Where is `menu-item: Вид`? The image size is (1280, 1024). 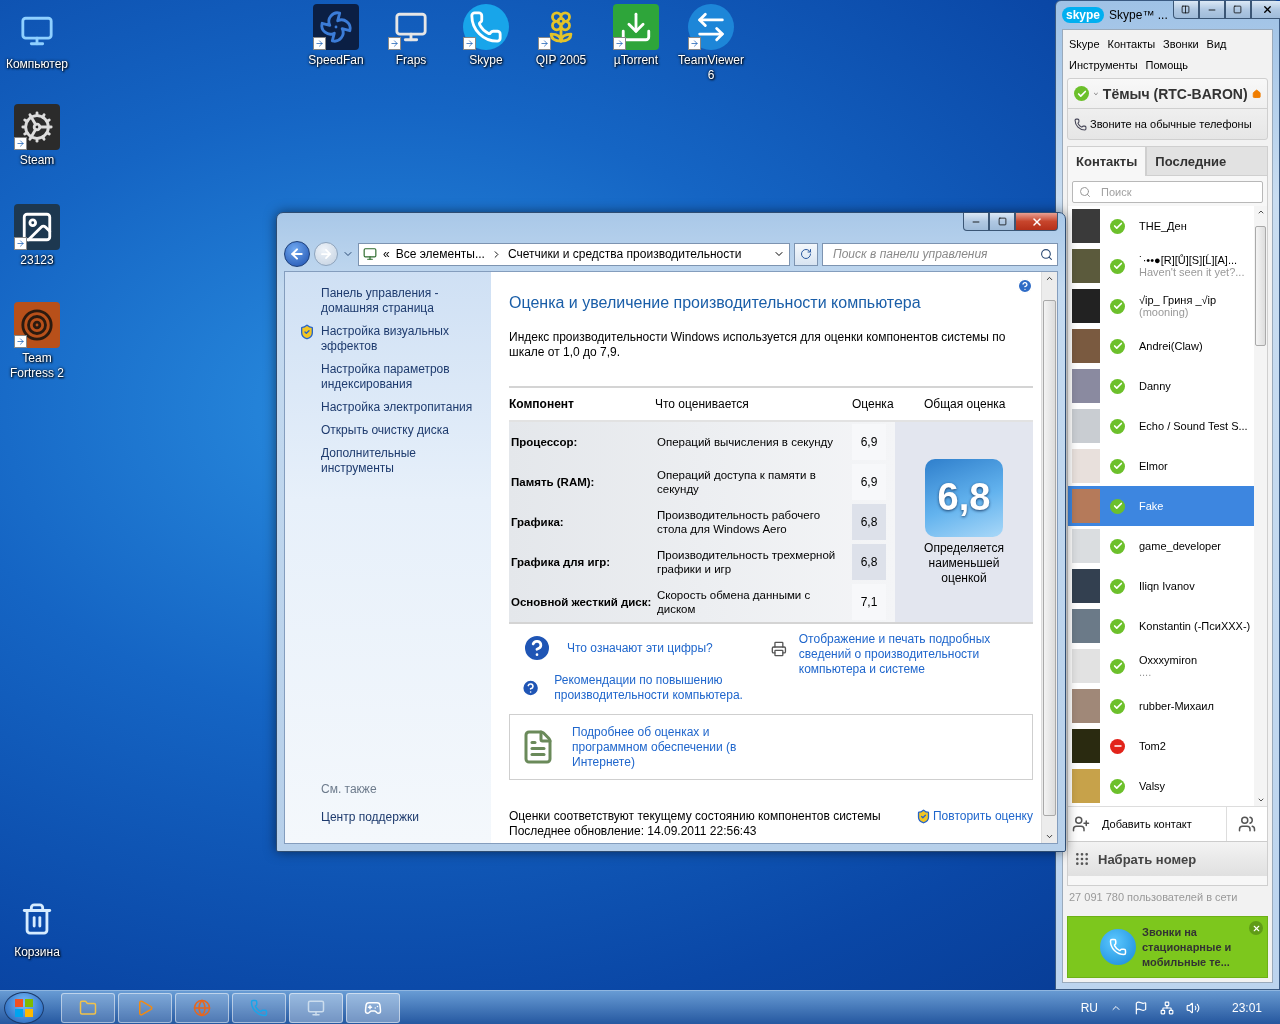 menu-item: Вид is located at coordinates (1216, 44).